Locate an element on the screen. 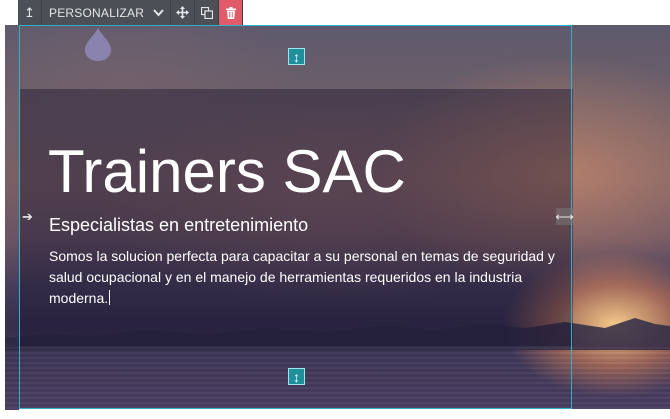 Image resolution: width=670 pixels, height=419 pixels. resize-left-handle: ➔ is located at coordinates (27, 216).